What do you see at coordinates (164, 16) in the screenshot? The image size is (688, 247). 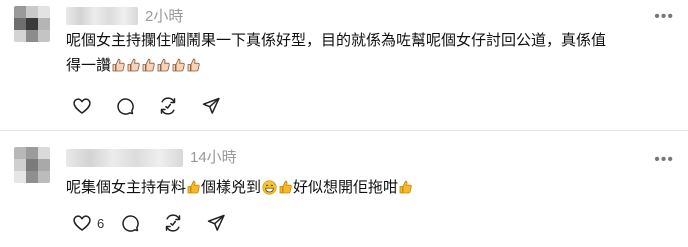 I see `timestamp: 2小時` at bounding box center [164, 16].